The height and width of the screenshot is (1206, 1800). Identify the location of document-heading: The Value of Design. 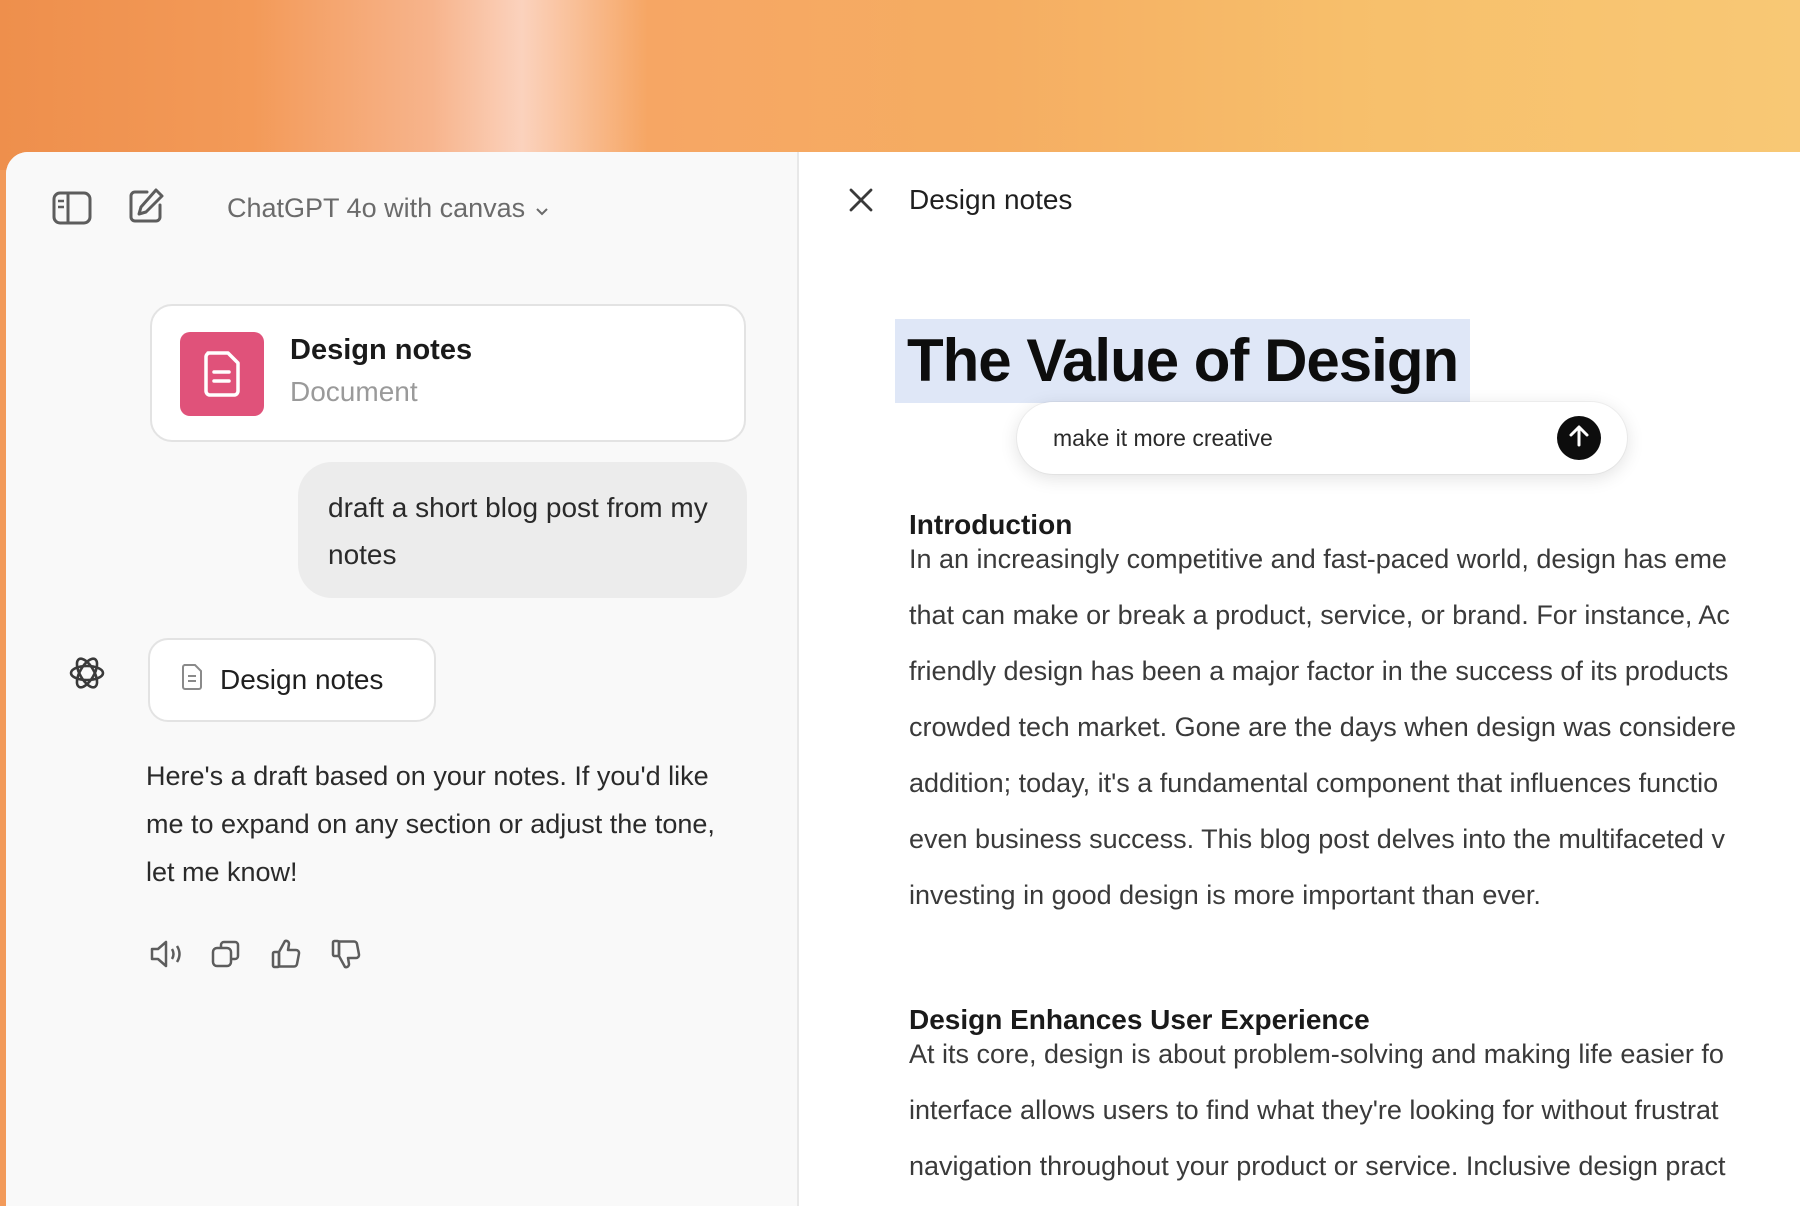
(1183, 361).